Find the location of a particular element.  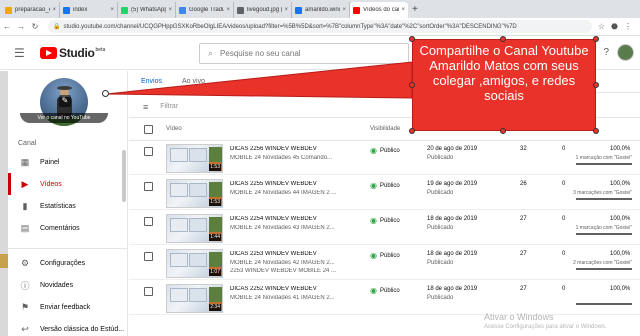

thumb-window-a is located at coordinates (179, 155).